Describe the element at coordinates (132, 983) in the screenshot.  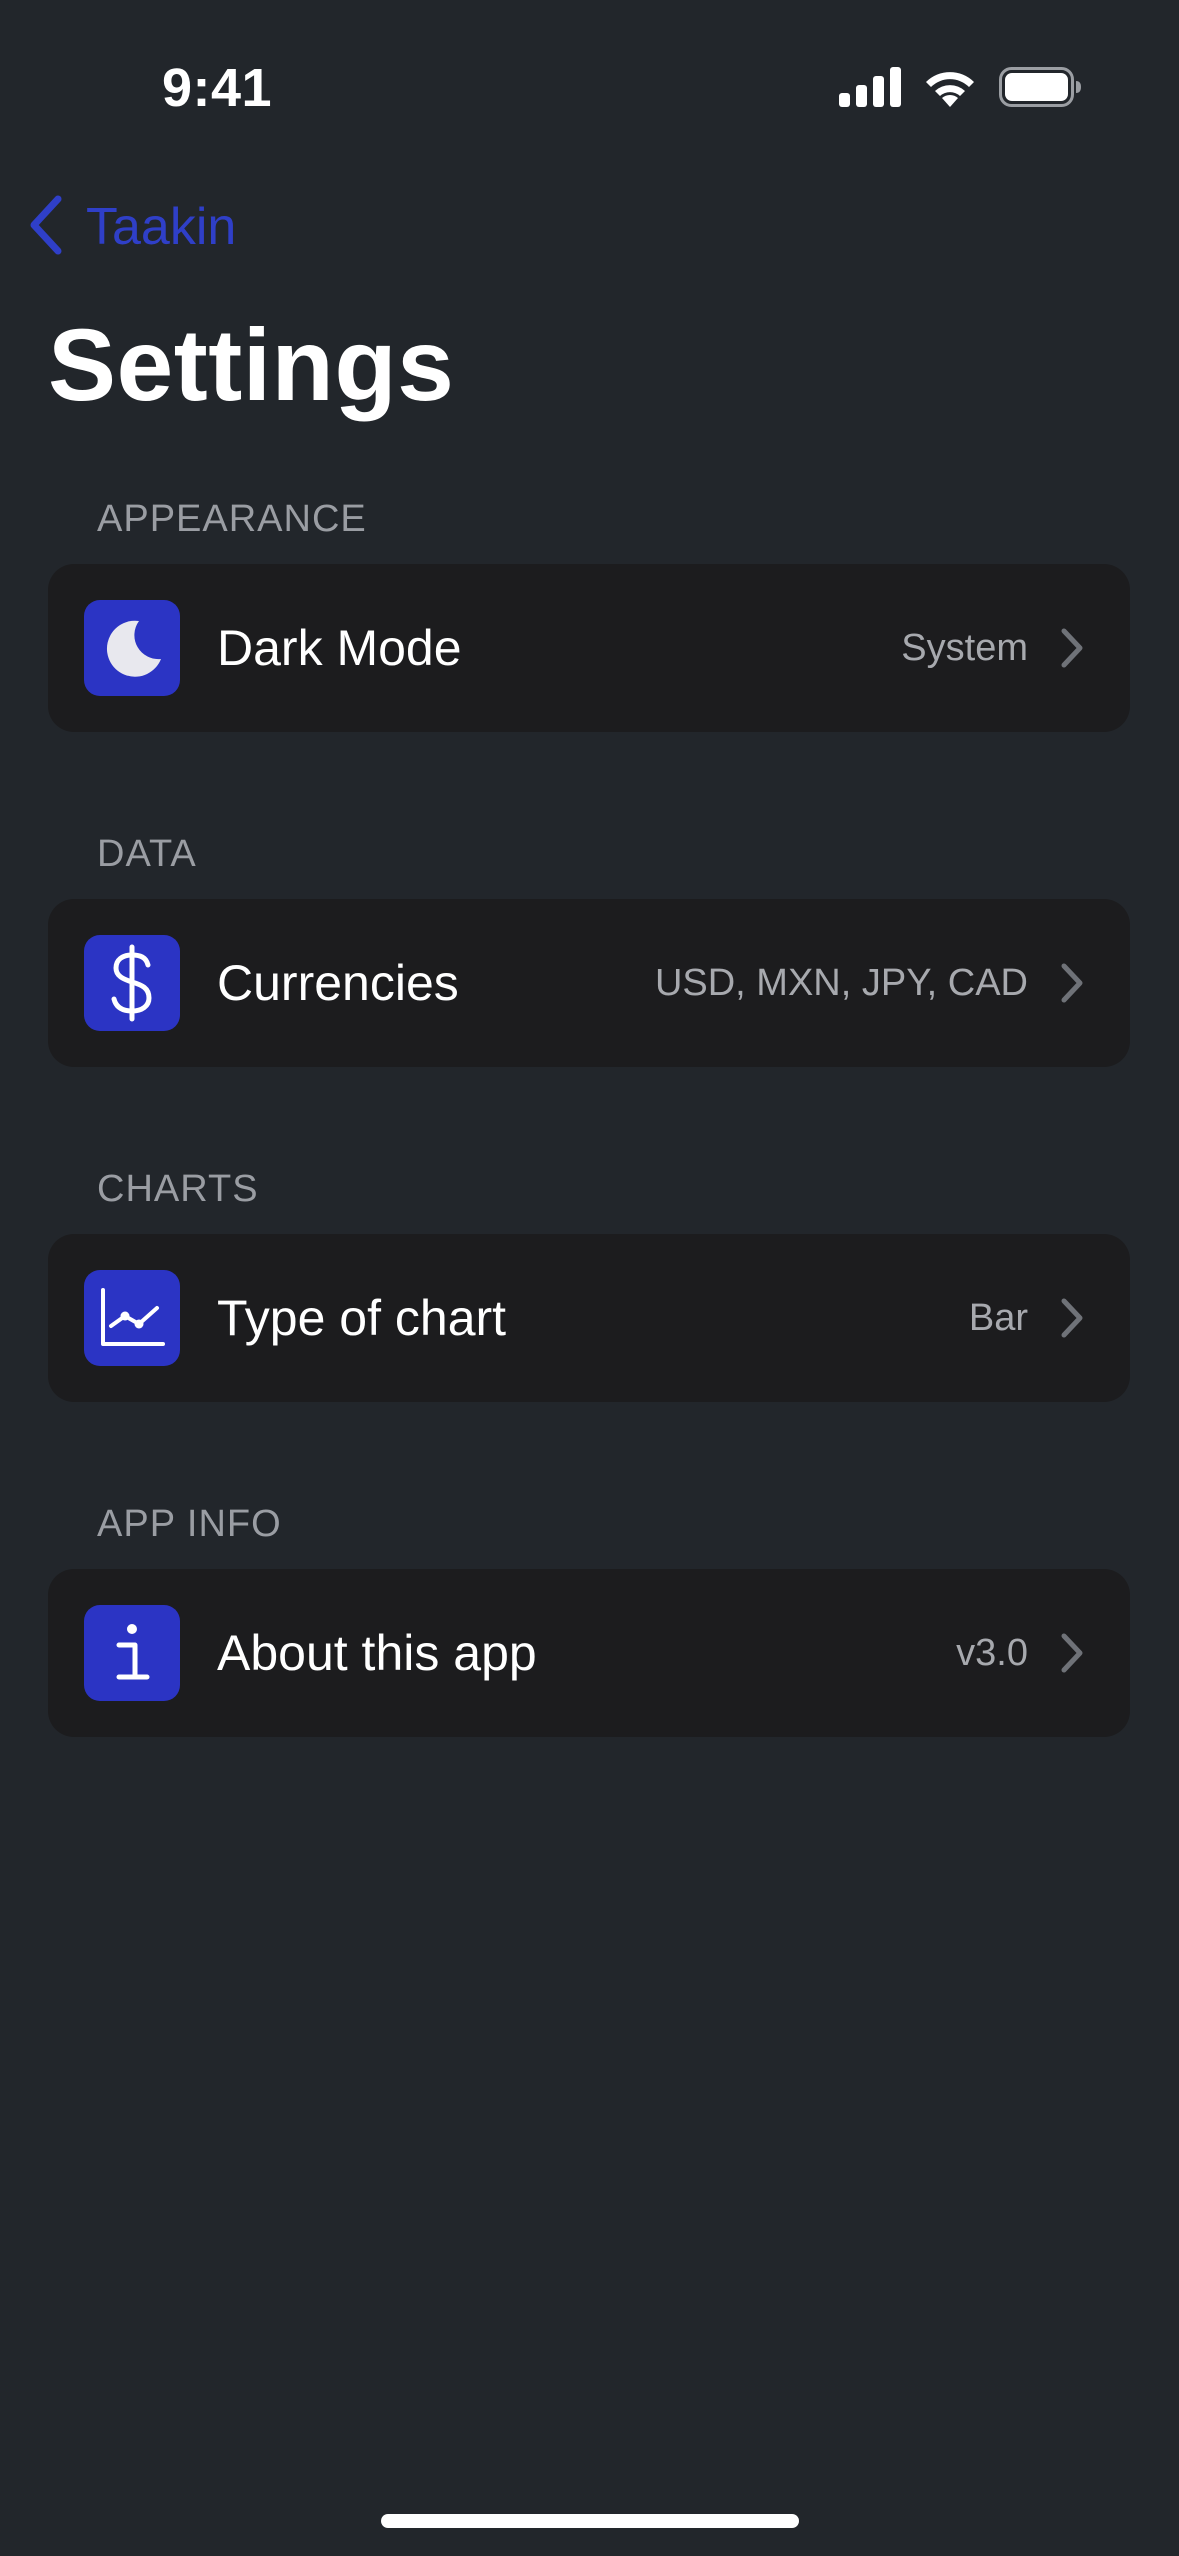
I see `dollar-icon` at that location.